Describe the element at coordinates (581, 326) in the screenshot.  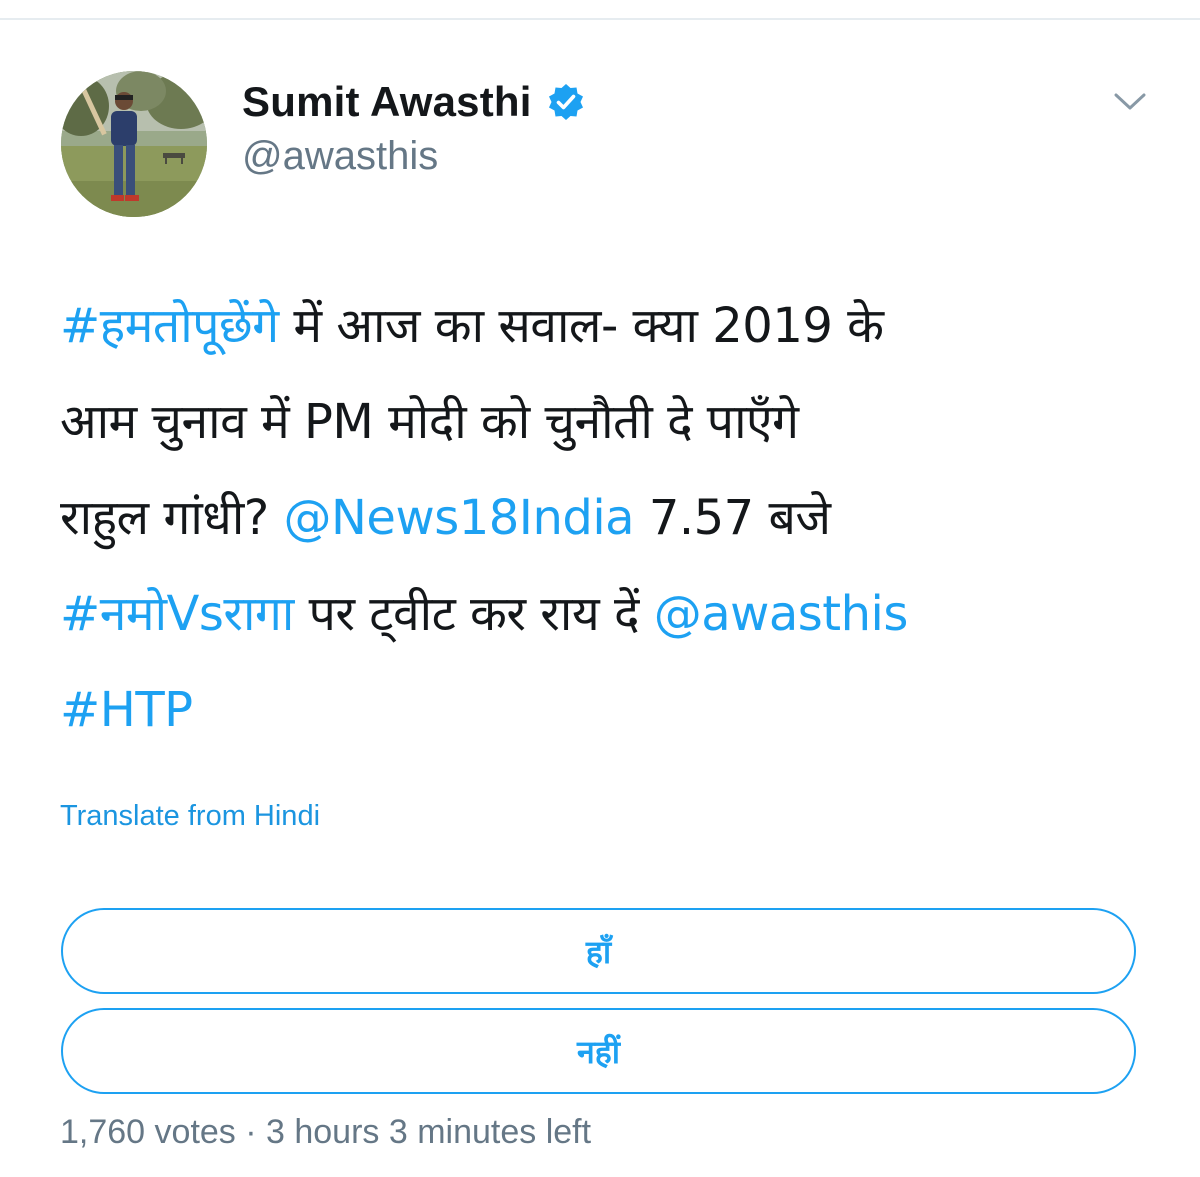
I see `tweet-text-segment: में आज का सवाल- क्या 2019 के` at that location.